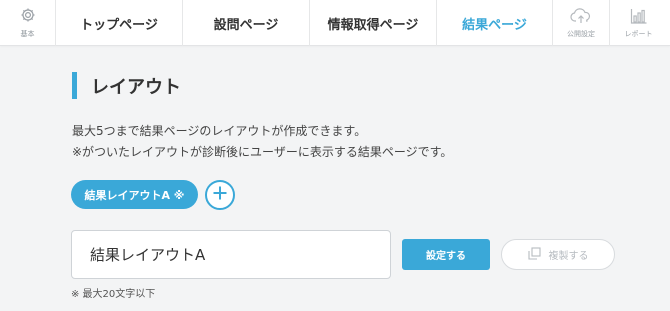  Describe the element at coordinates (568, 256) in the screenshot. I see `duplicate-button-label: 複製する` at that location.